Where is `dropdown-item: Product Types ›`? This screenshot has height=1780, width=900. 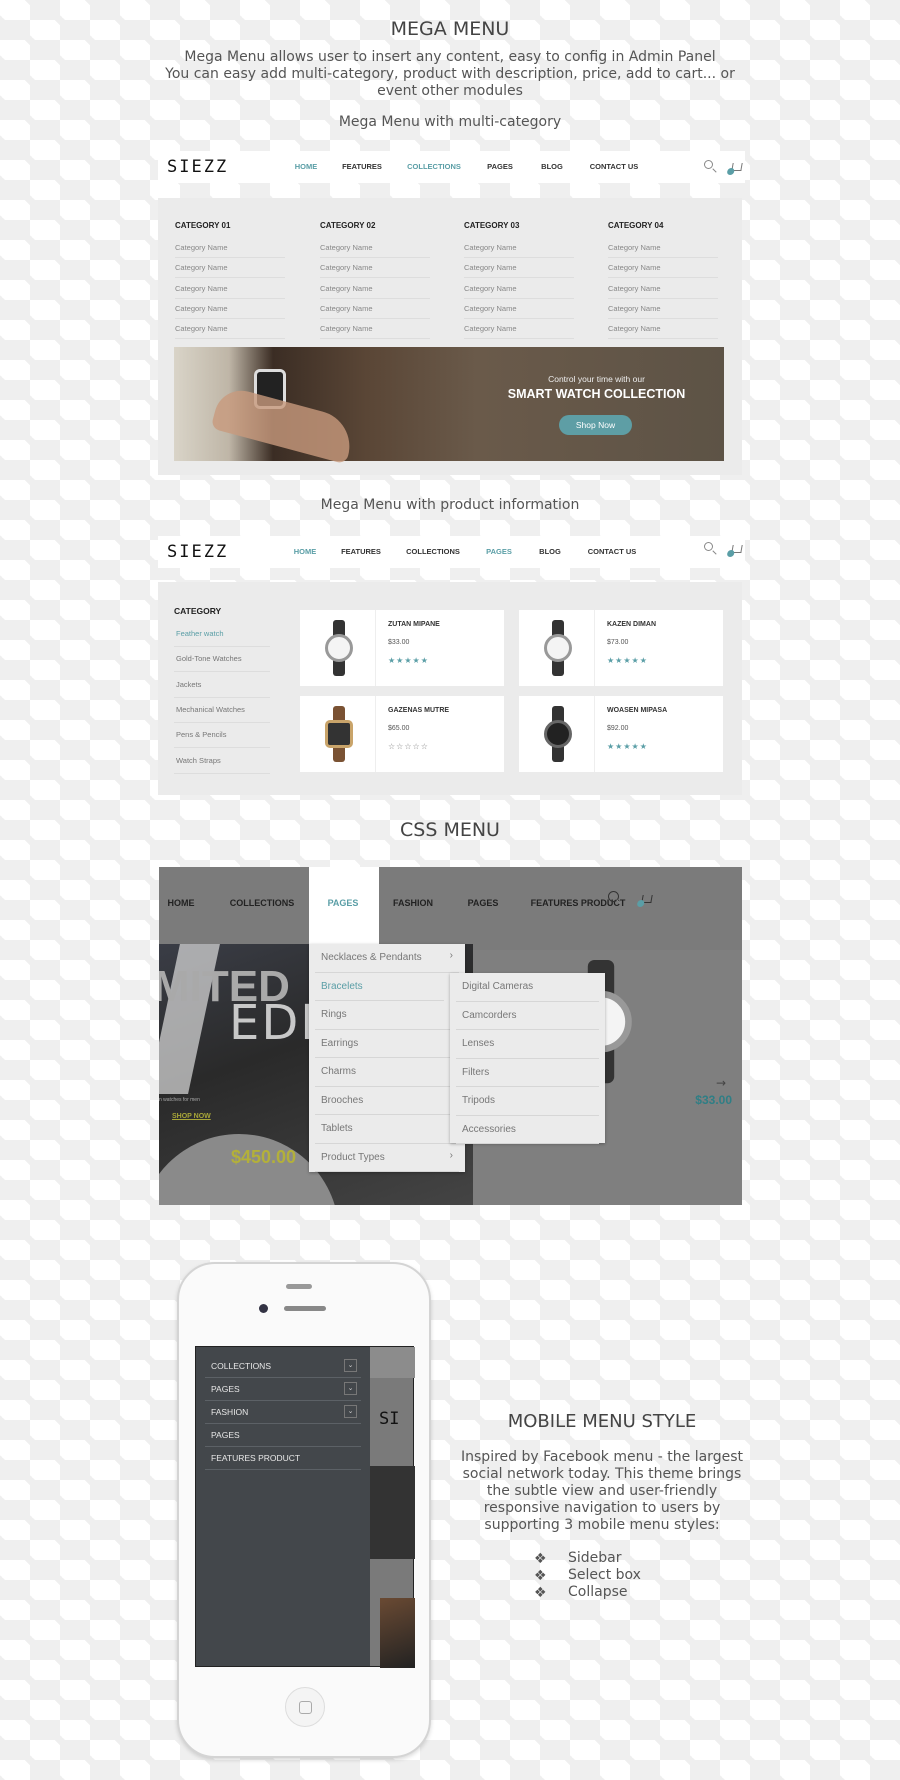
dropdown-item: Product Types › is located at coordinates (387, 1158).